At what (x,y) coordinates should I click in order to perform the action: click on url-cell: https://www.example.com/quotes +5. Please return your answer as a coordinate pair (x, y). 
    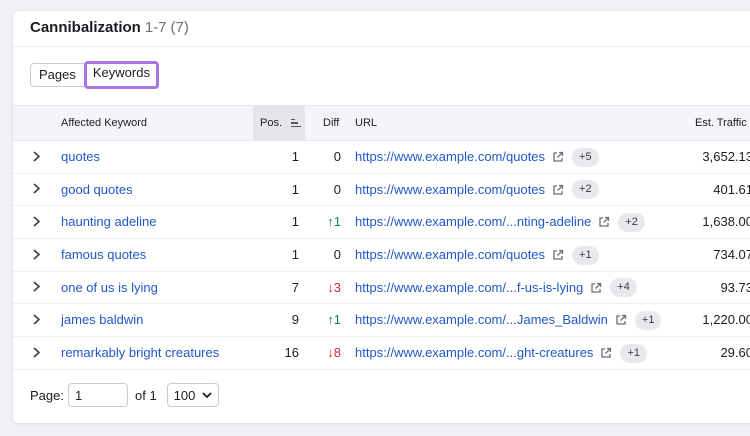
    Looking at the image, I should click on (477, 157).